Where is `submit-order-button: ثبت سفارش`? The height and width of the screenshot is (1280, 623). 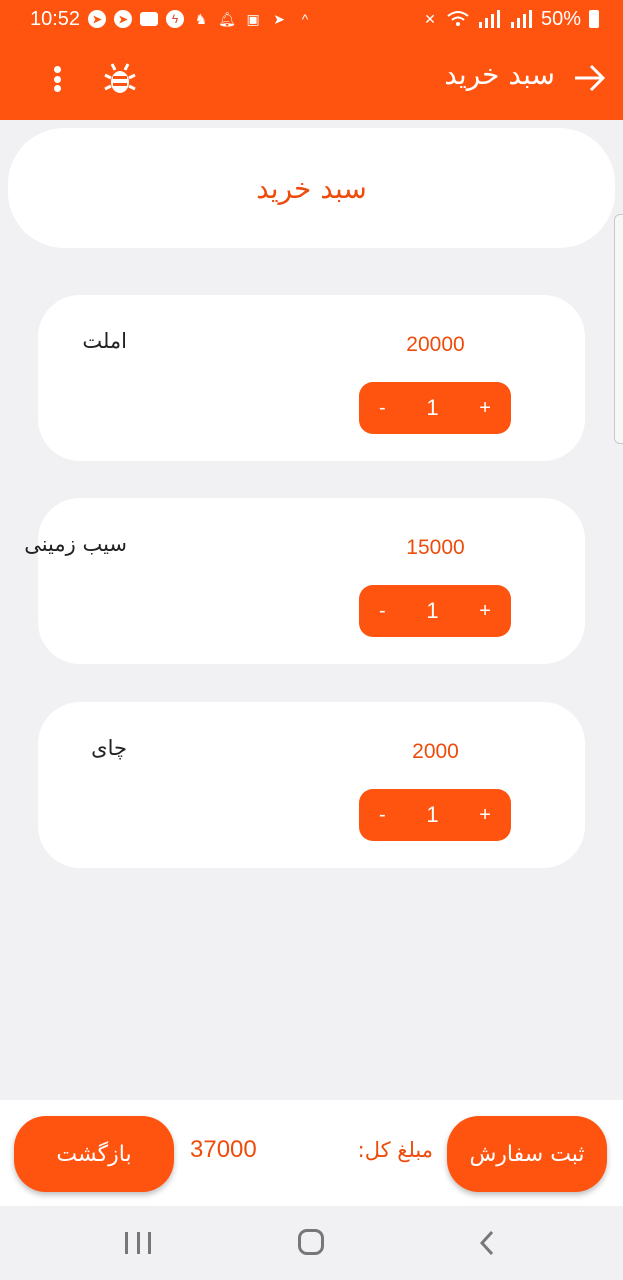
submit-order-button: ثبت سفارش is located at coordinates (527, 1154).